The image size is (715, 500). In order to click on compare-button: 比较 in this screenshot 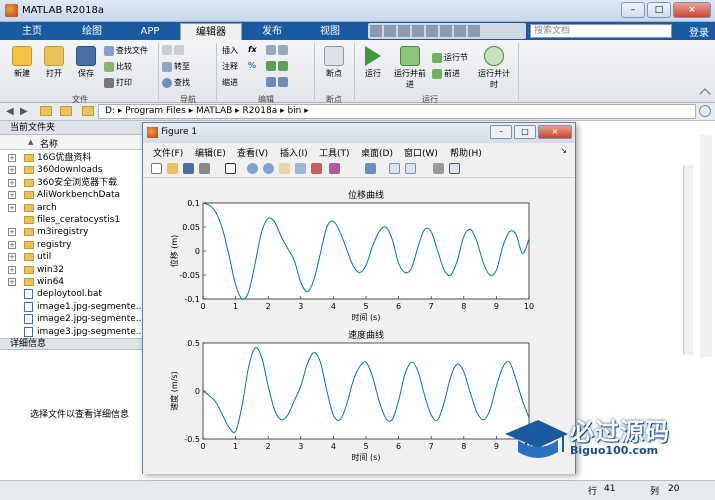, I will do `click(118, 66)`.